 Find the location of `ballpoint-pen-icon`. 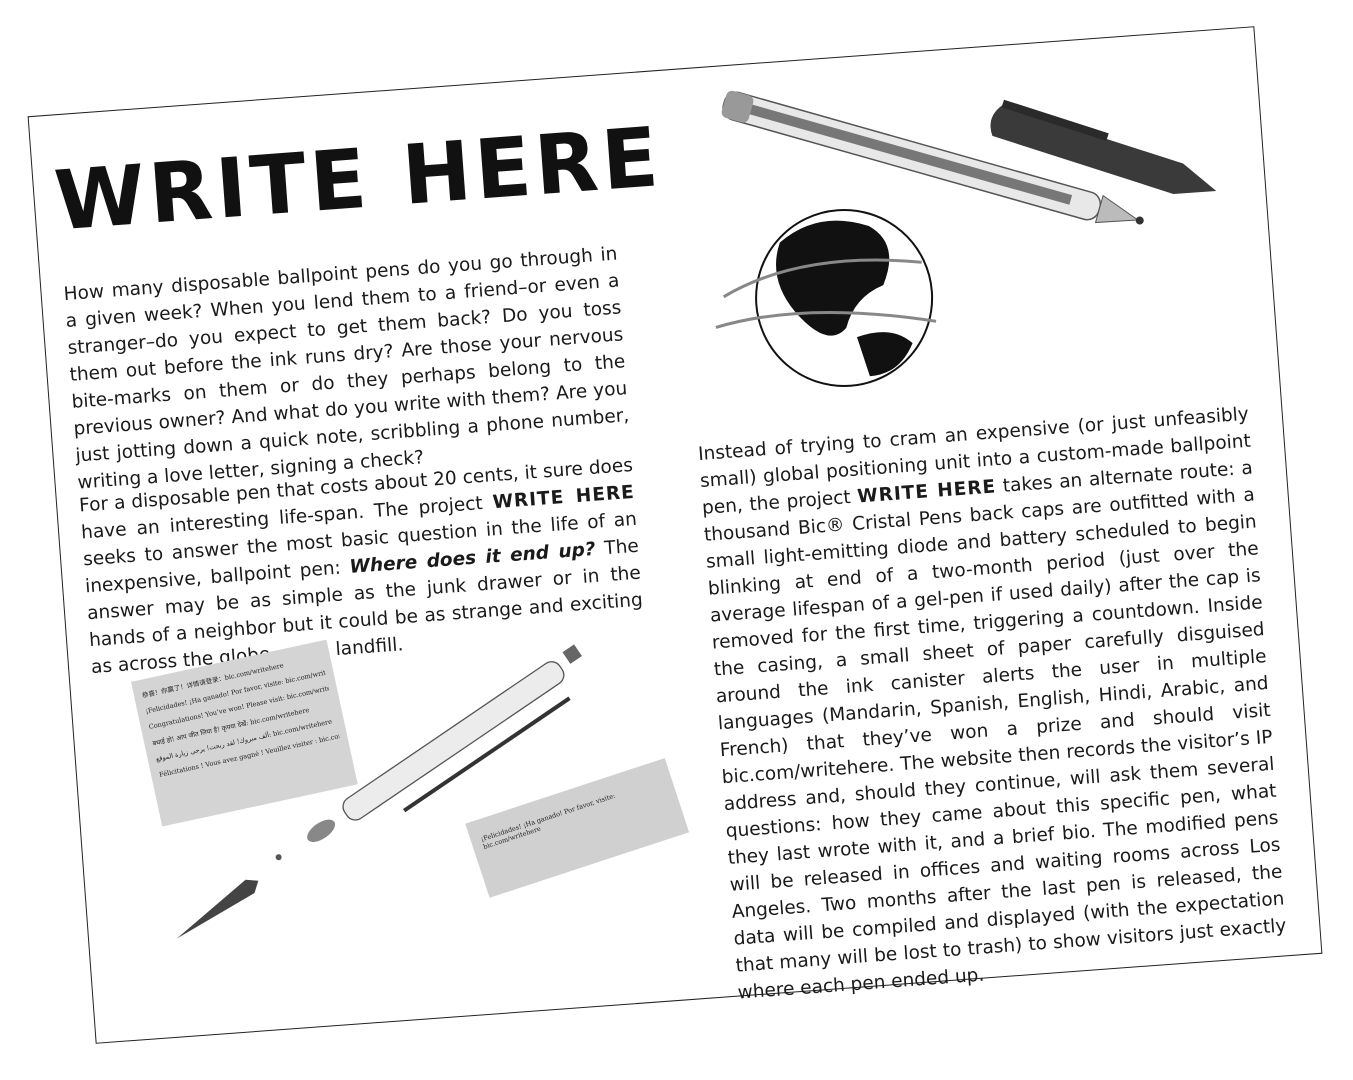

ballpoint-pen-icon is located at coordinates (966, 238).